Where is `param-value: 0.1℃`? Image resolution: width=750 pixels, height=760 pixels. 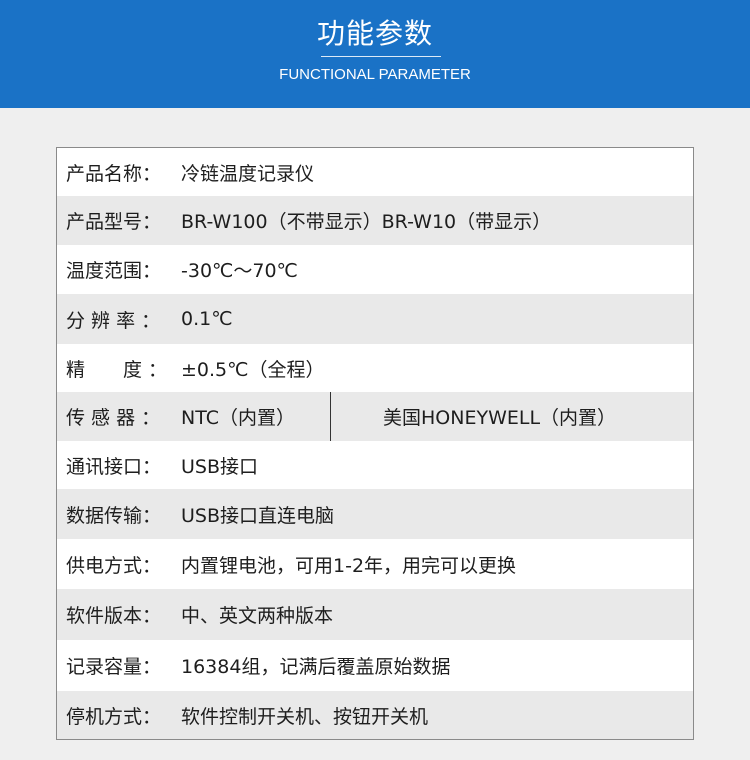 param-value: 0.1℃ is located at coordinates (207, 319).